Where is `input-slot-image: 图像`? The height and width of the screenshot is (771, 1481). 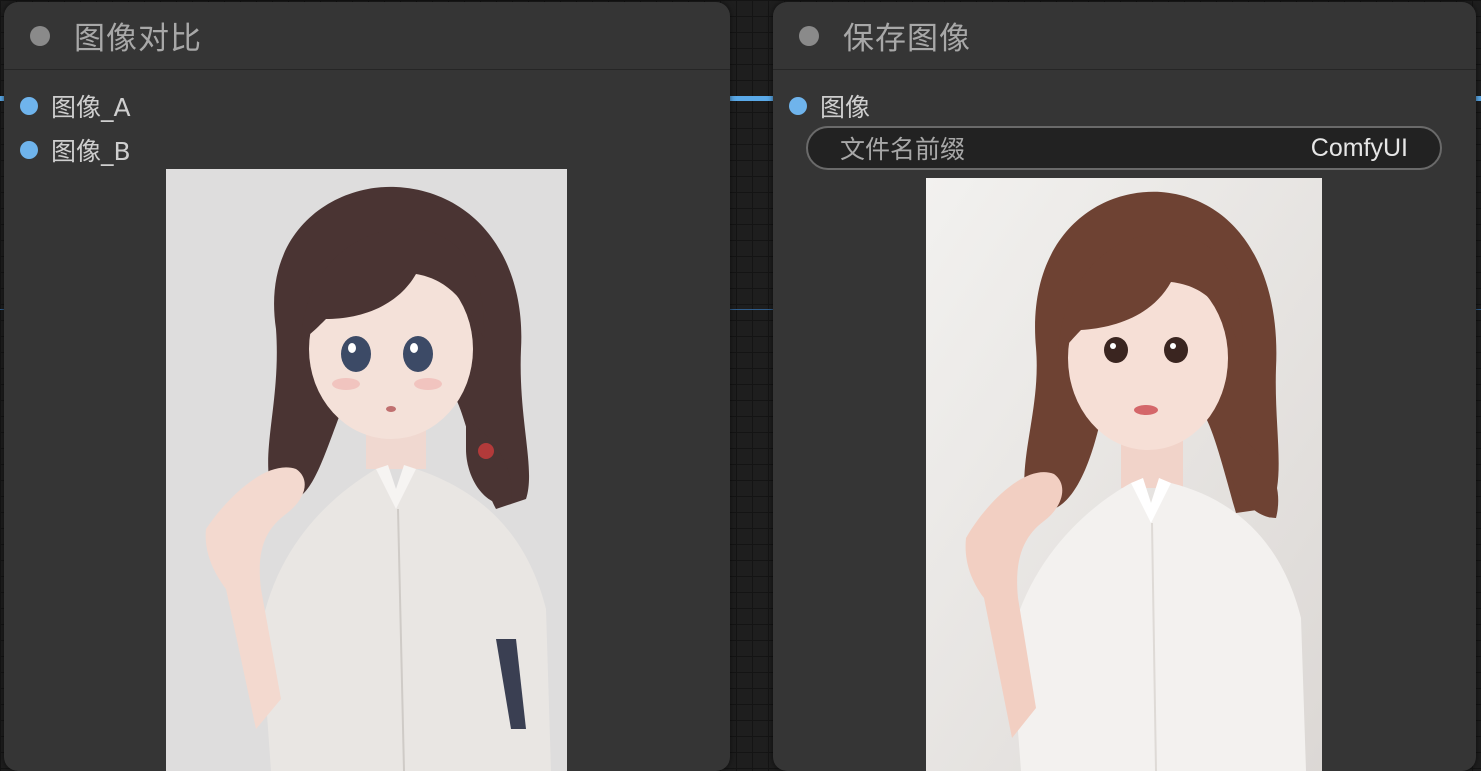 input-slot-image: 图像 is located at coordinates (829, 106).